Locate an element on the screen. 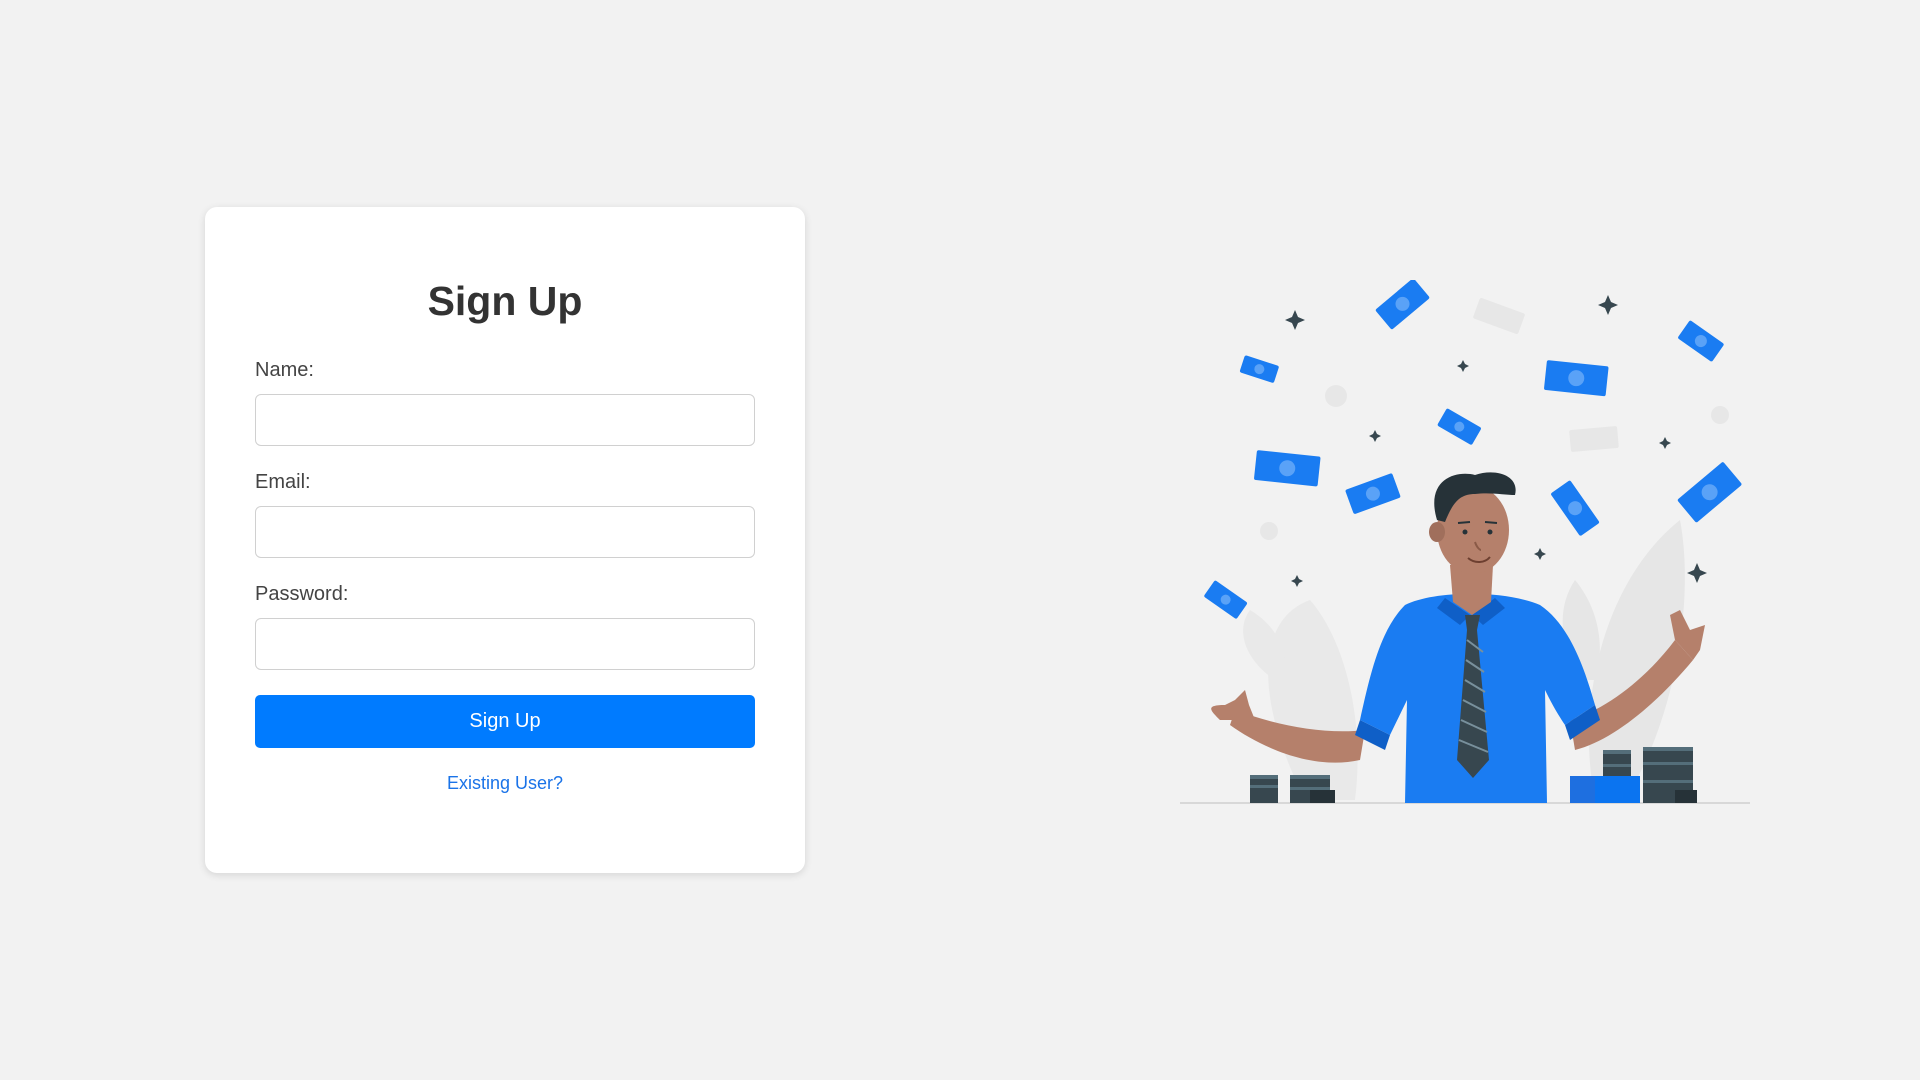 Image resolution: width=1920 pixels, height=1080 pixels. email-field-group: Email: is located at coordinates (505, 515).